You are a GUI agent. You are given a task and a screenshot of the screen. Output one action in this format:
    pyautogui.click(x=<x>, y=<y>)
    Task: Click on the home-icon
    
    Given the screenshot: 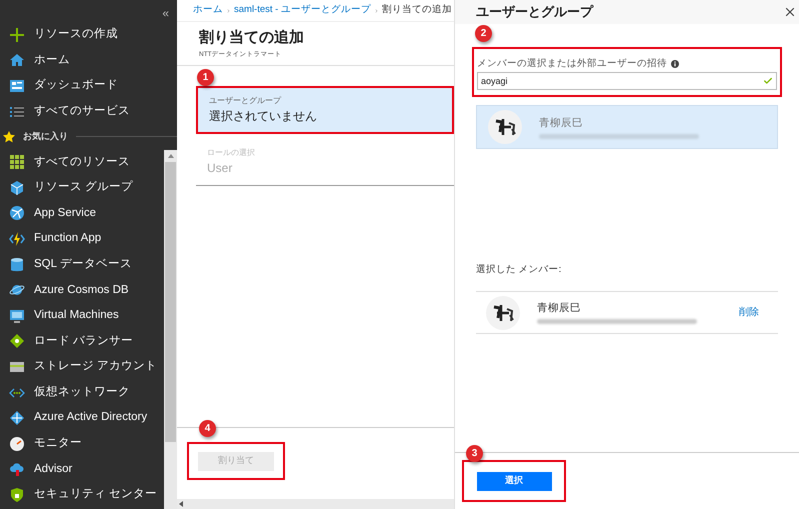 What is the action you would take?
    pyautogui.click(x=17, y=60)
    